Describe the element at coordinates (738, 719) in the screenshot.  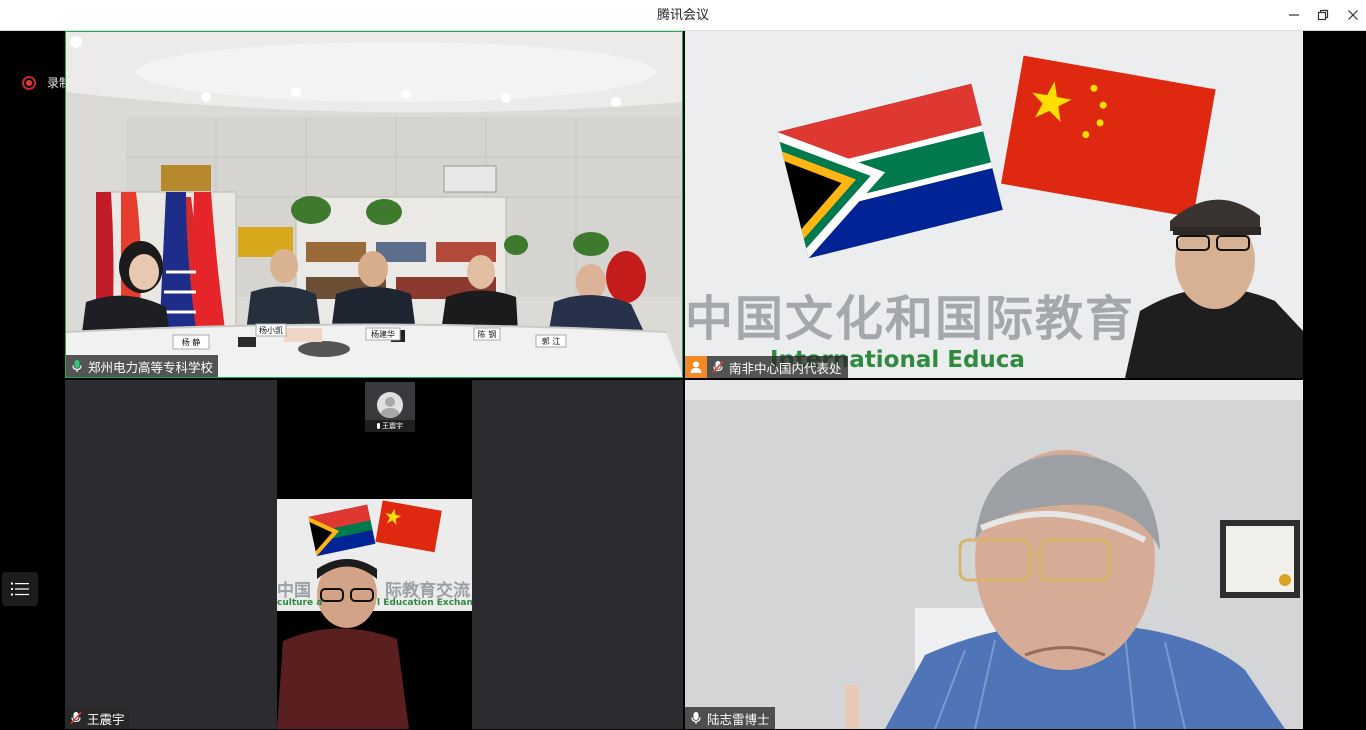
I see `participant-name: 陆志雷博士` at that location.